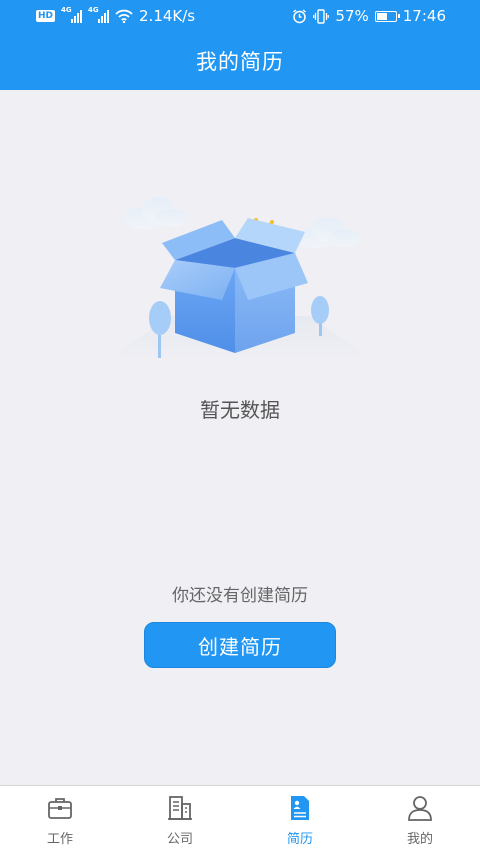 The height and width of the screenshot is (853, 480). Describe the element at coordinates (234, 285) in the screenshot. I see `box` at that location.